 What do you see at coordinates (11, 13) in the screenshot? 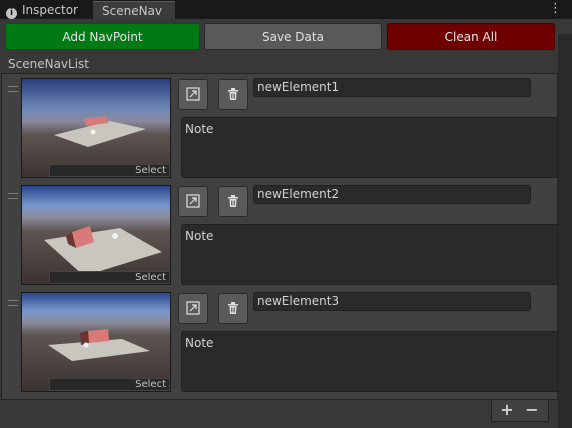
I see `info-icon: i` at bounding box center [11, 13].